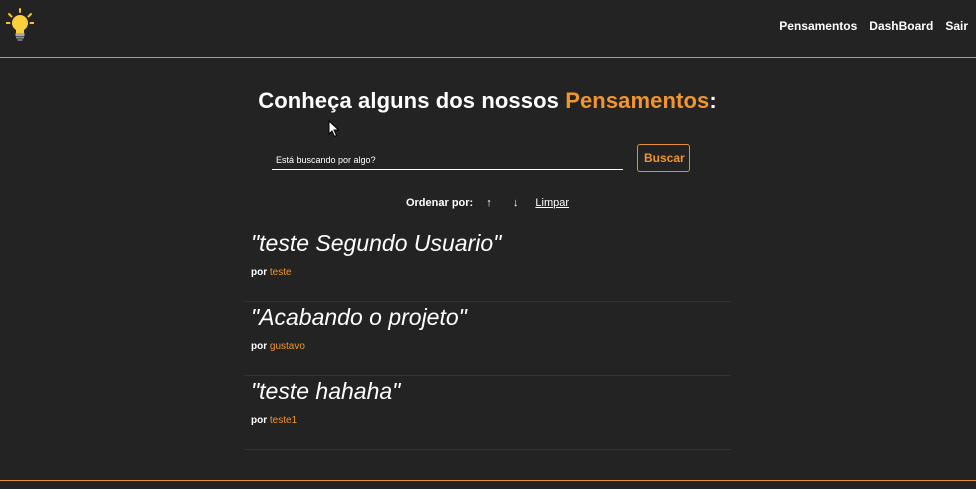  Describe the element at coordinates (818, 26) in the screenshot. I see `nav-link-pensamentos: Pensamentos` at that location.